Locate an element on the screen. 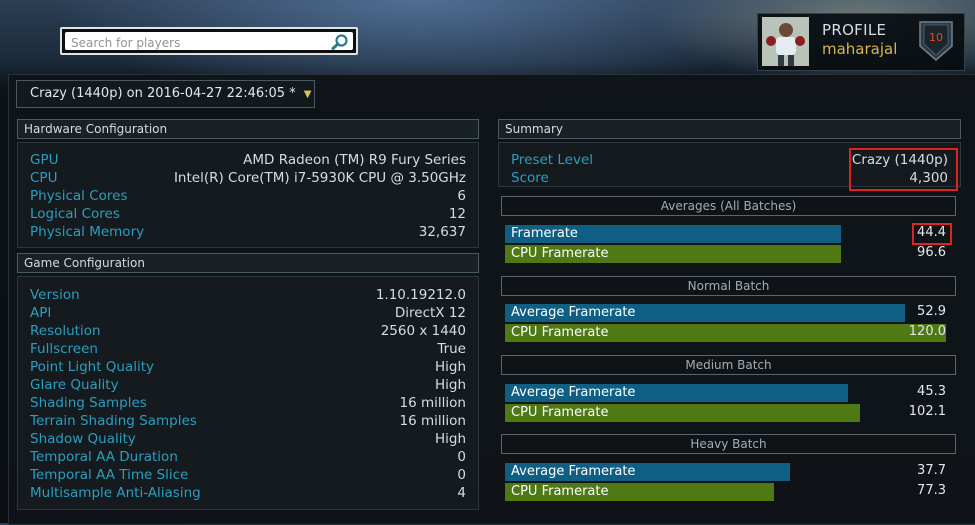 The image size is (975, 525). normal-framerate-bar: Average Framerate is located at coordinates (705, 313).